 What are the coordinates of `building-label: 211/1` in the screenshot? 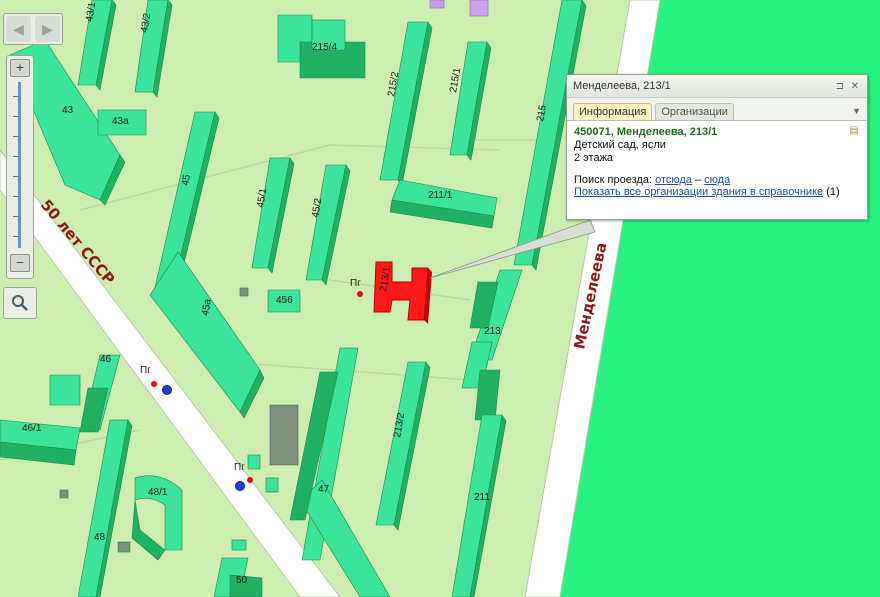 It's located at (440, 195).